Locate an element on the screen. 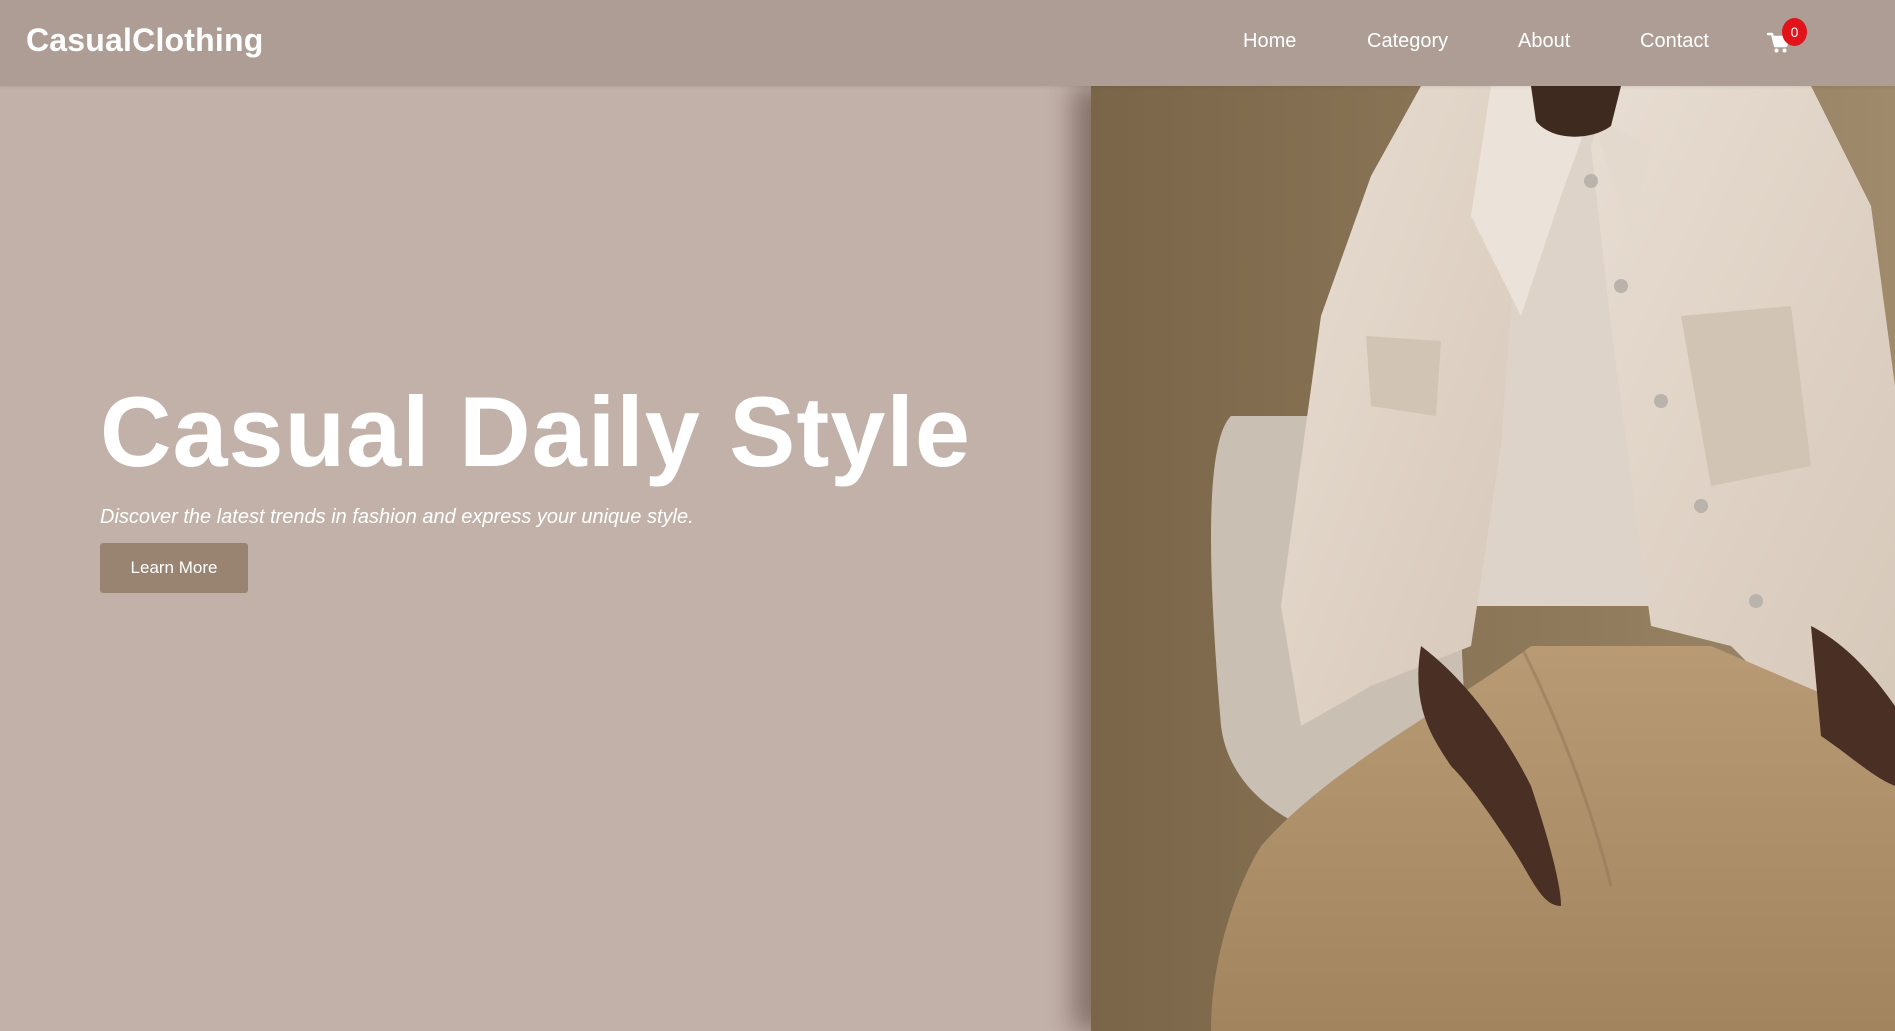 Image resolution: width=1895 pixels, height=1031 pixels. learn-more-button: Learn More is located at coordinates (174, 568).